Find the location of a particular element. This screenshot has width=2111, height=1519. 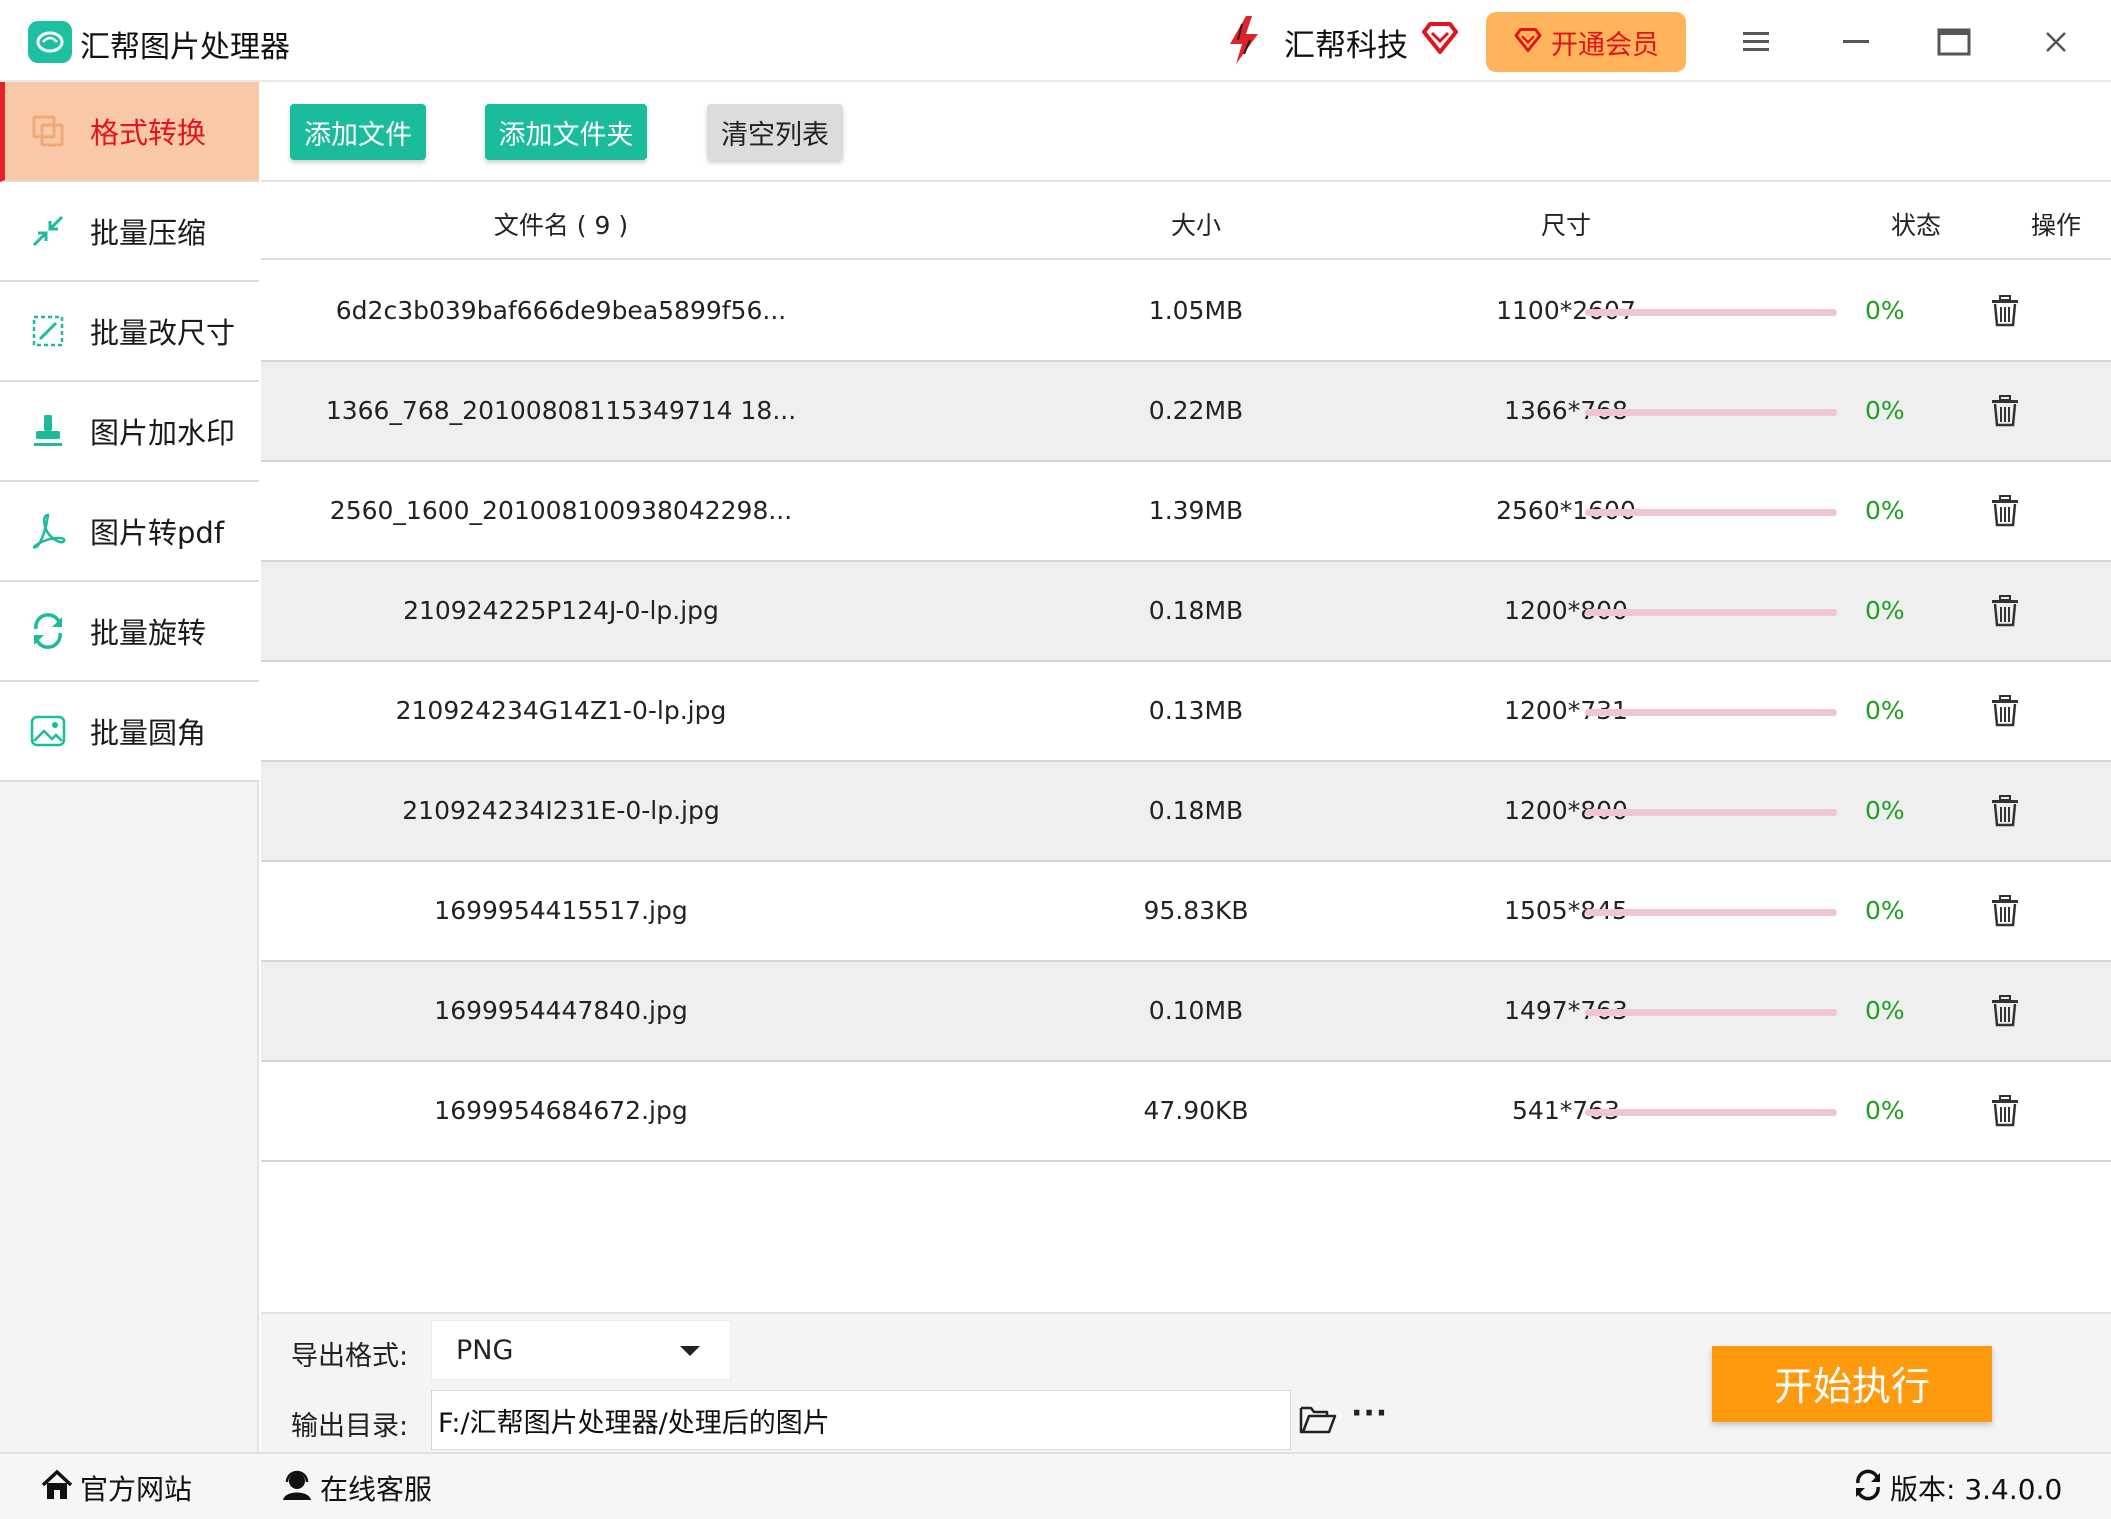

rounded-corner-icon is located at coordinates (58, 731).